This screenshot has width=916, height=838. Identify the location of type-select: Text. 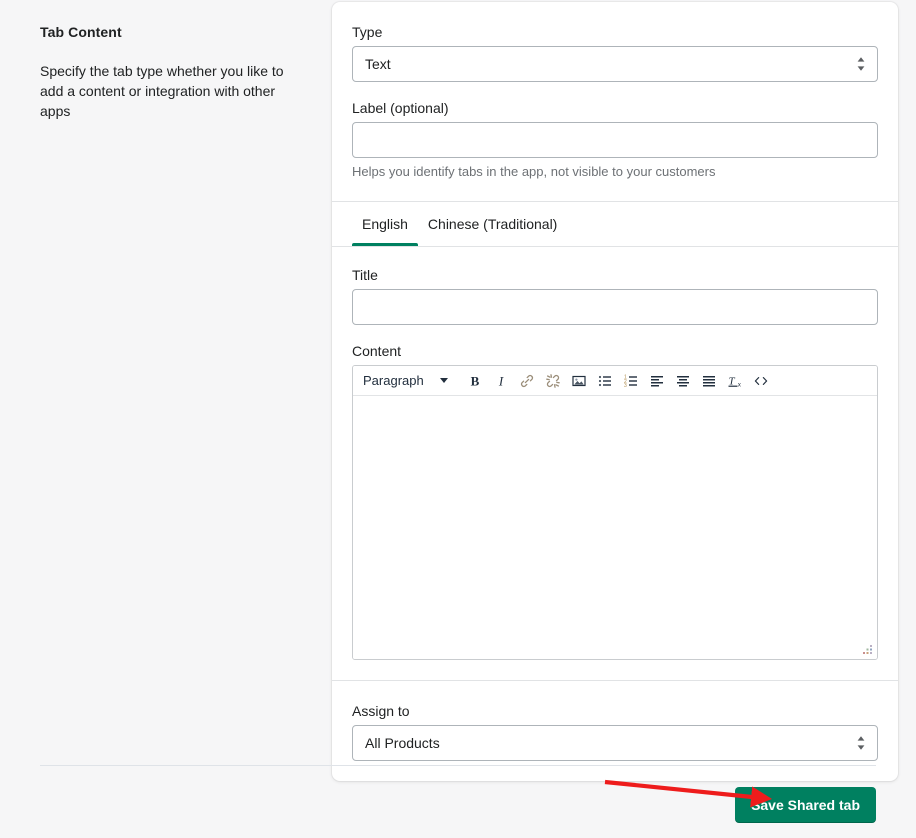
(615, 64).